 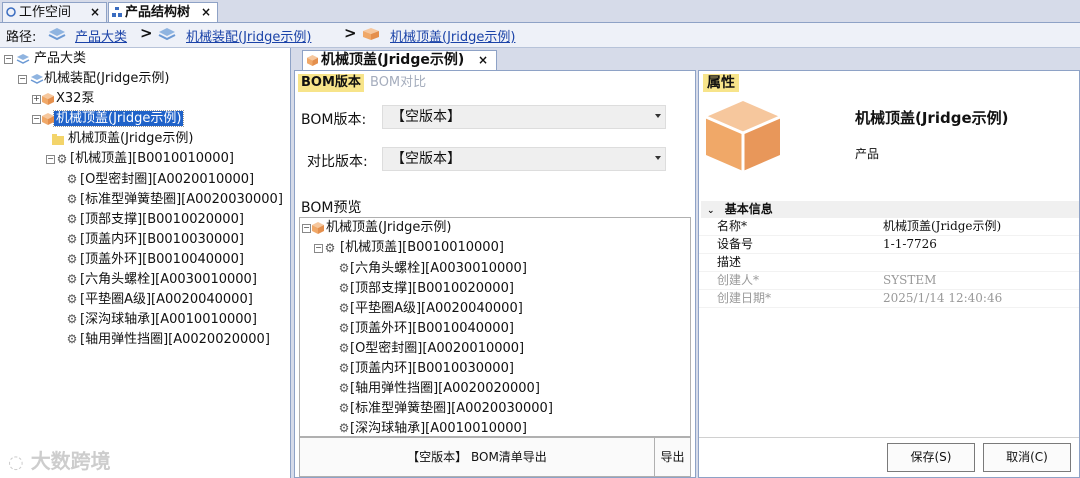 I want to click on tree-node-root: − 产品大类, so click(x=46, y=59).